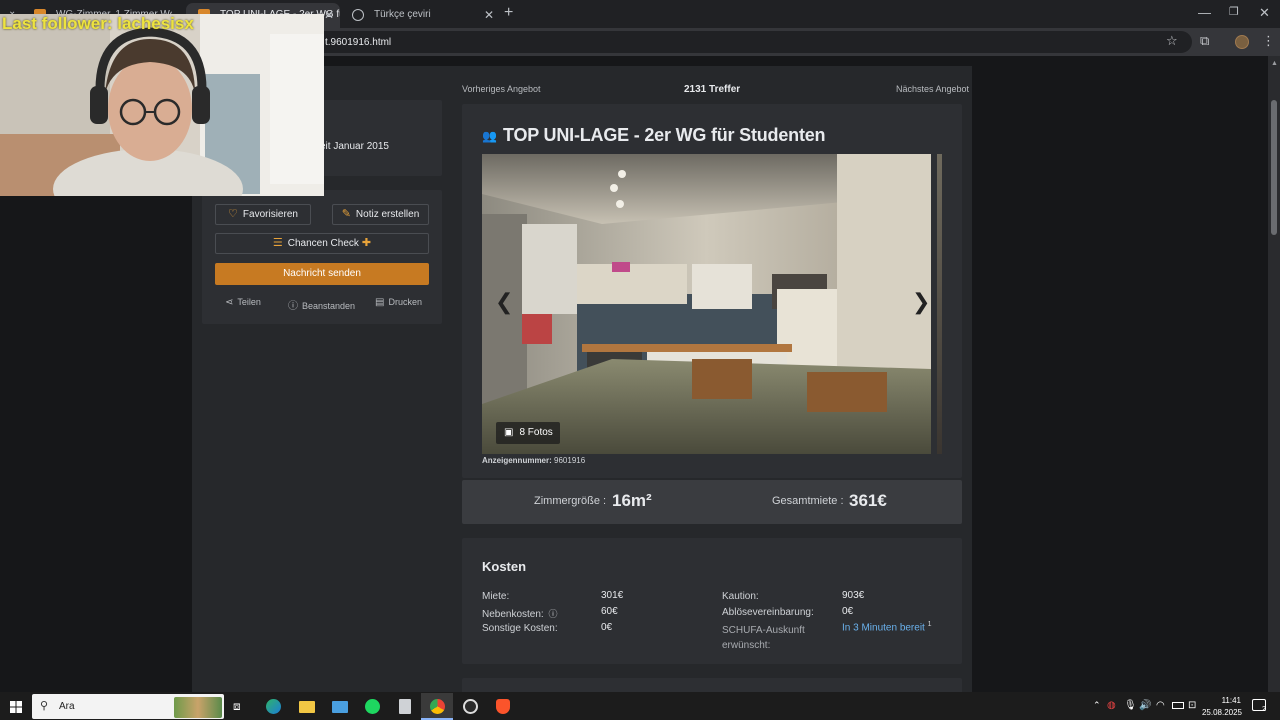  What do you see at coordinates (237, 706) in the screenshot?
I see `task-view-icon: ⧈` at bounding box center [237, 706].